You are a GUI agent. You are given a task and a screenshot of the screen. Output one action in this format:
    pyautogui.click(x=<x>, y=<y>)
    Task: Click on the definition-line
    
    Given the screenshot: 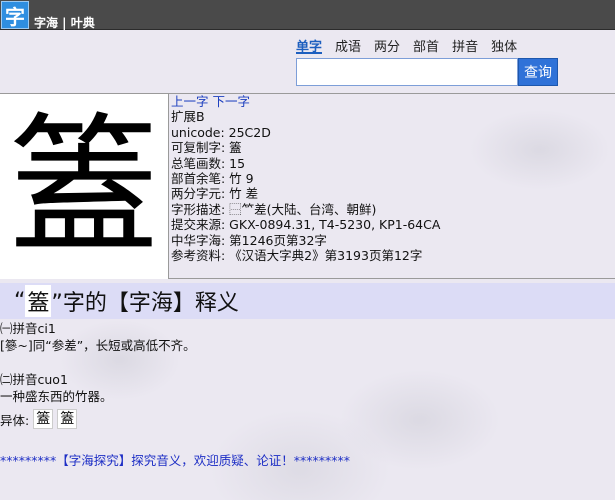 What is the action you would take?
    pyautogui.click(x=307, y=362)
    